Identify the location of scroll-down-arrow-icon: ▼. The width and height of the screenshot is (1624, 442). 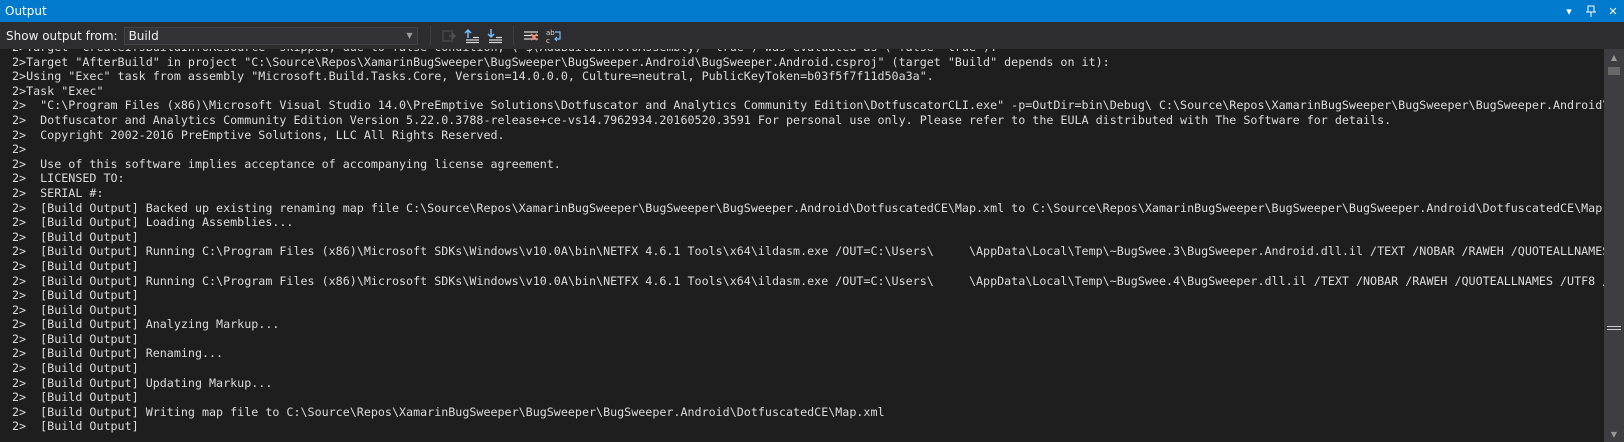
(1614, 434).